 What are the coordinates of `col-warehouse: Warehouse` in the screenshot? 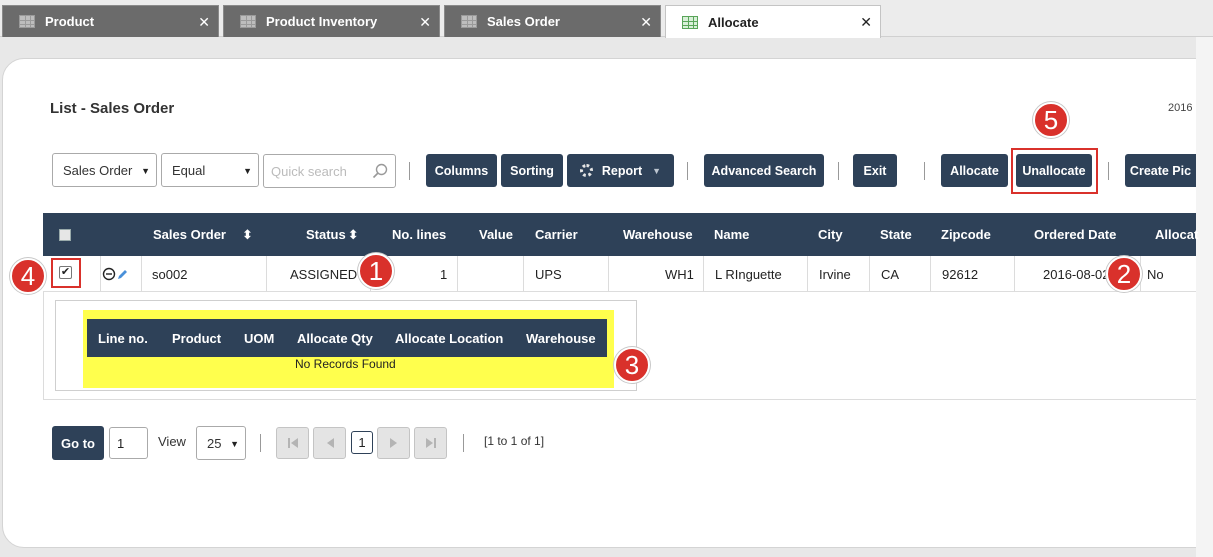 It's located at (658, 234).